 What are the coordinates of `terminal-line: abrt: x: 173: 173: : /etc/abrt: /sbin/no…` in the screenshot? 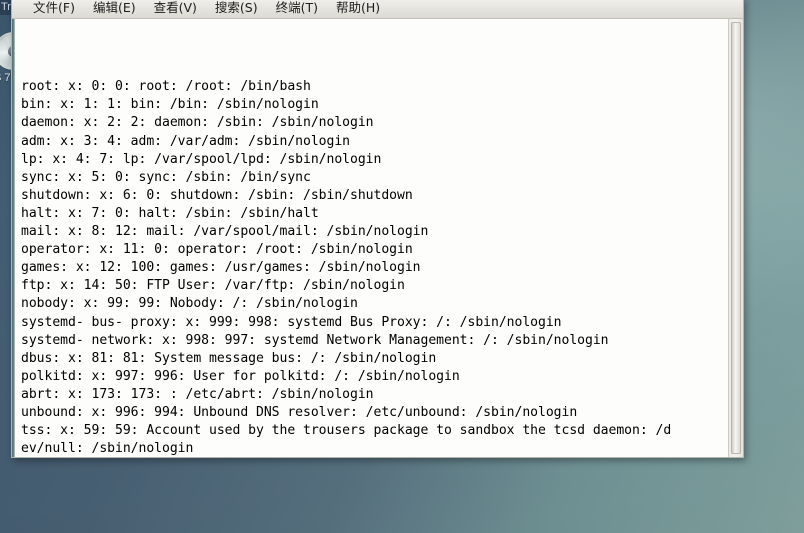 It's located at (197, 394).